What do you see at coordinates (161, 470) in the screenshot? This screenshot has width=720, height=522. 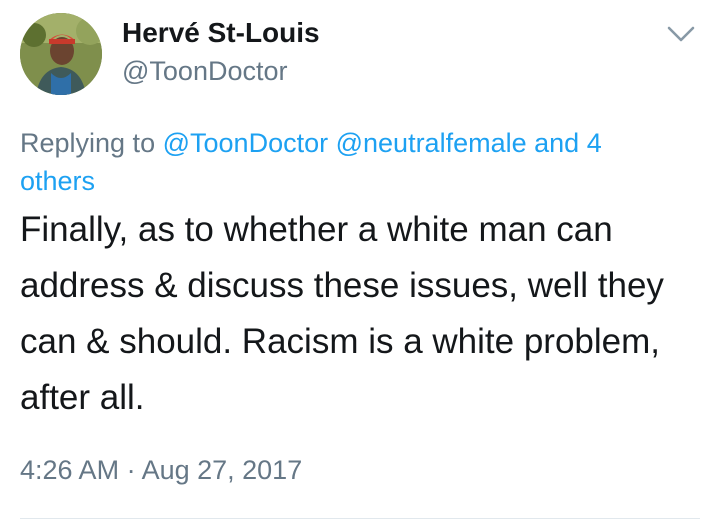 I see `timestamp: 4:26 AM · Aug 27, 2017` at bounding box center [161, 470].